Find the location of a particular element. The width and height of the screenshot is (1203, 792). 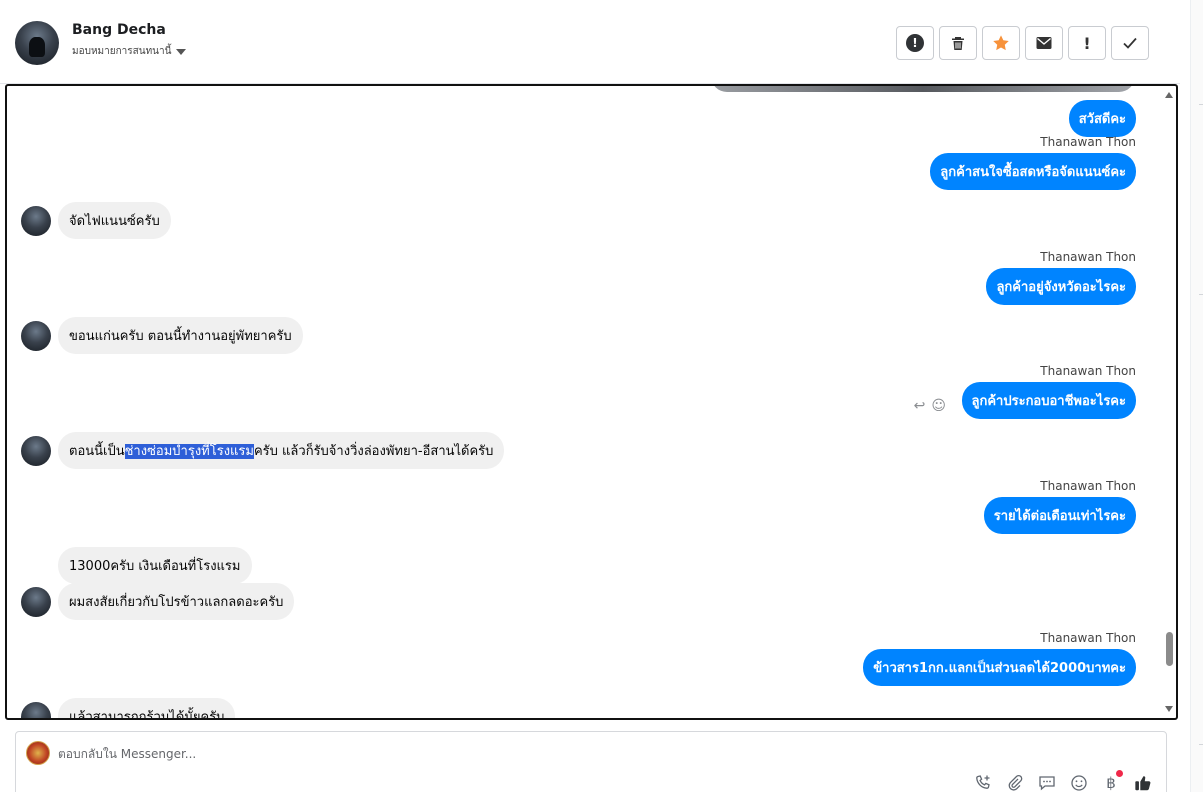

trash-icon is located at coordinates (958, 43).